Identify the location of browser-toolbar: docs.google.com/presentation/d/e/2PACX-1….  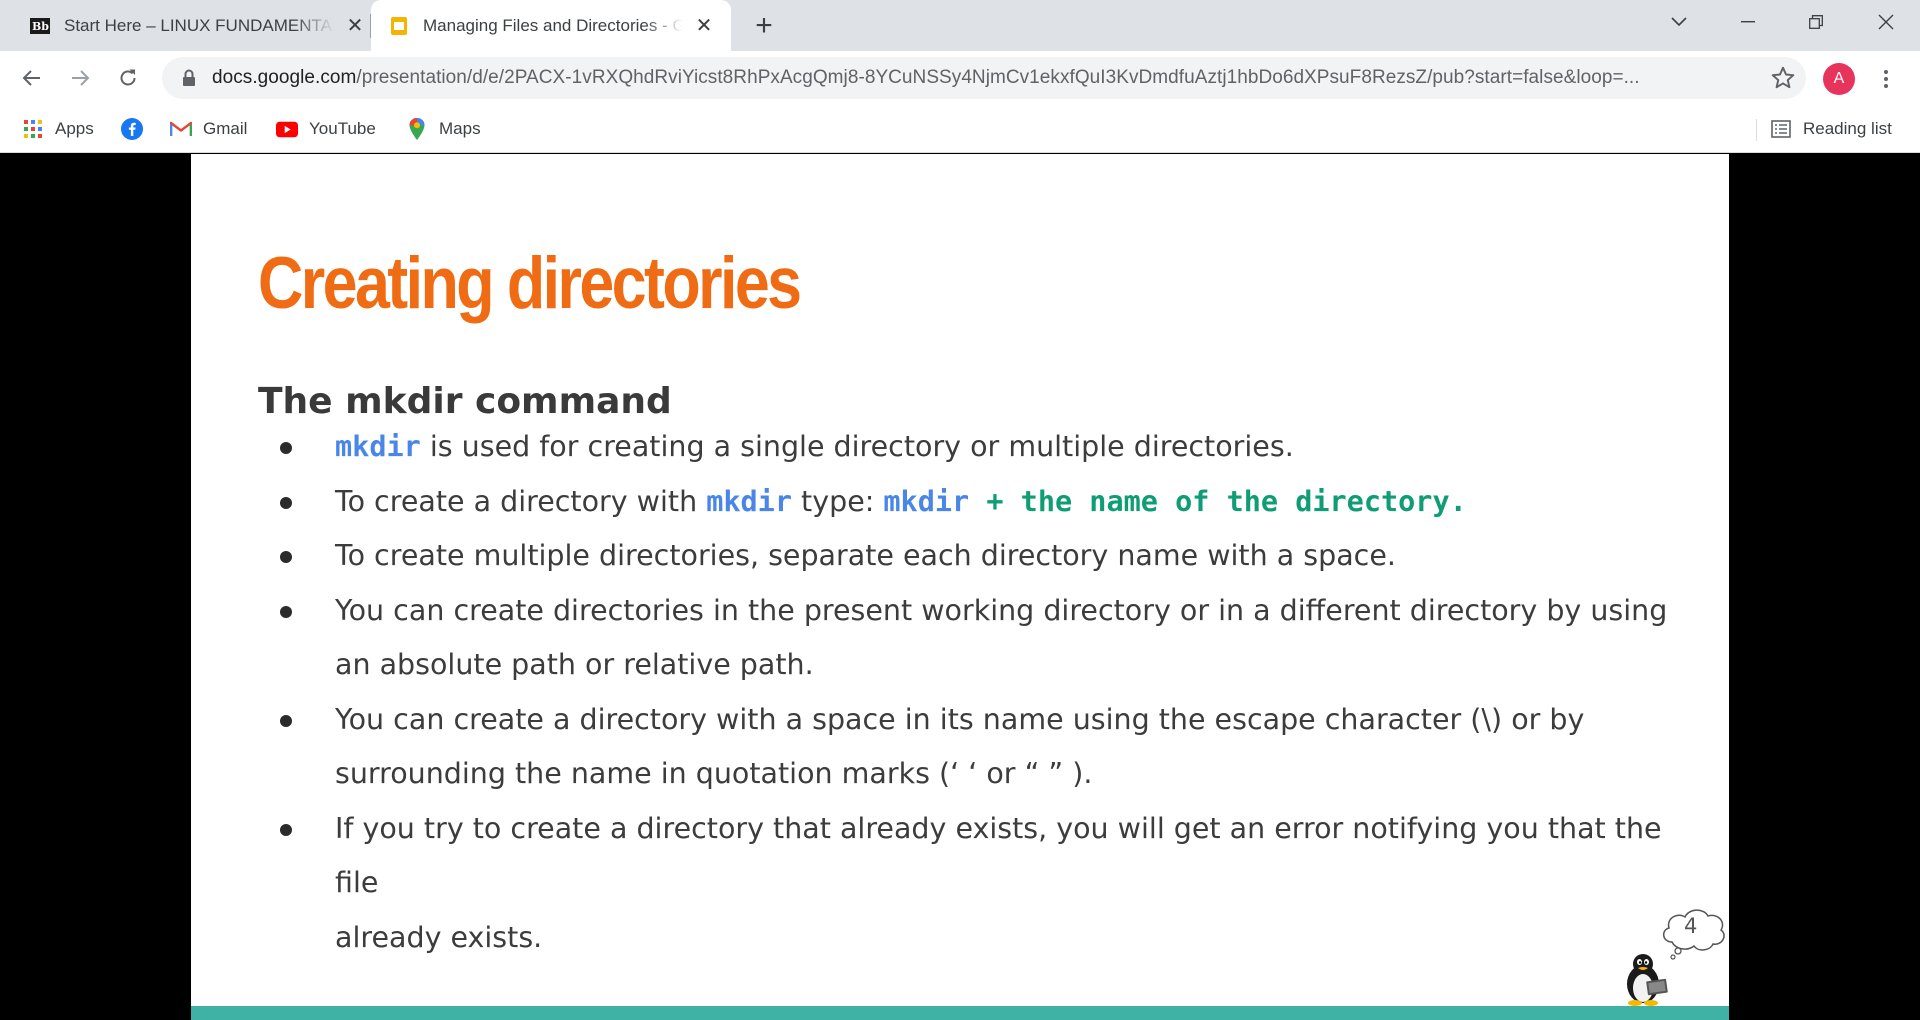
(960, 78).